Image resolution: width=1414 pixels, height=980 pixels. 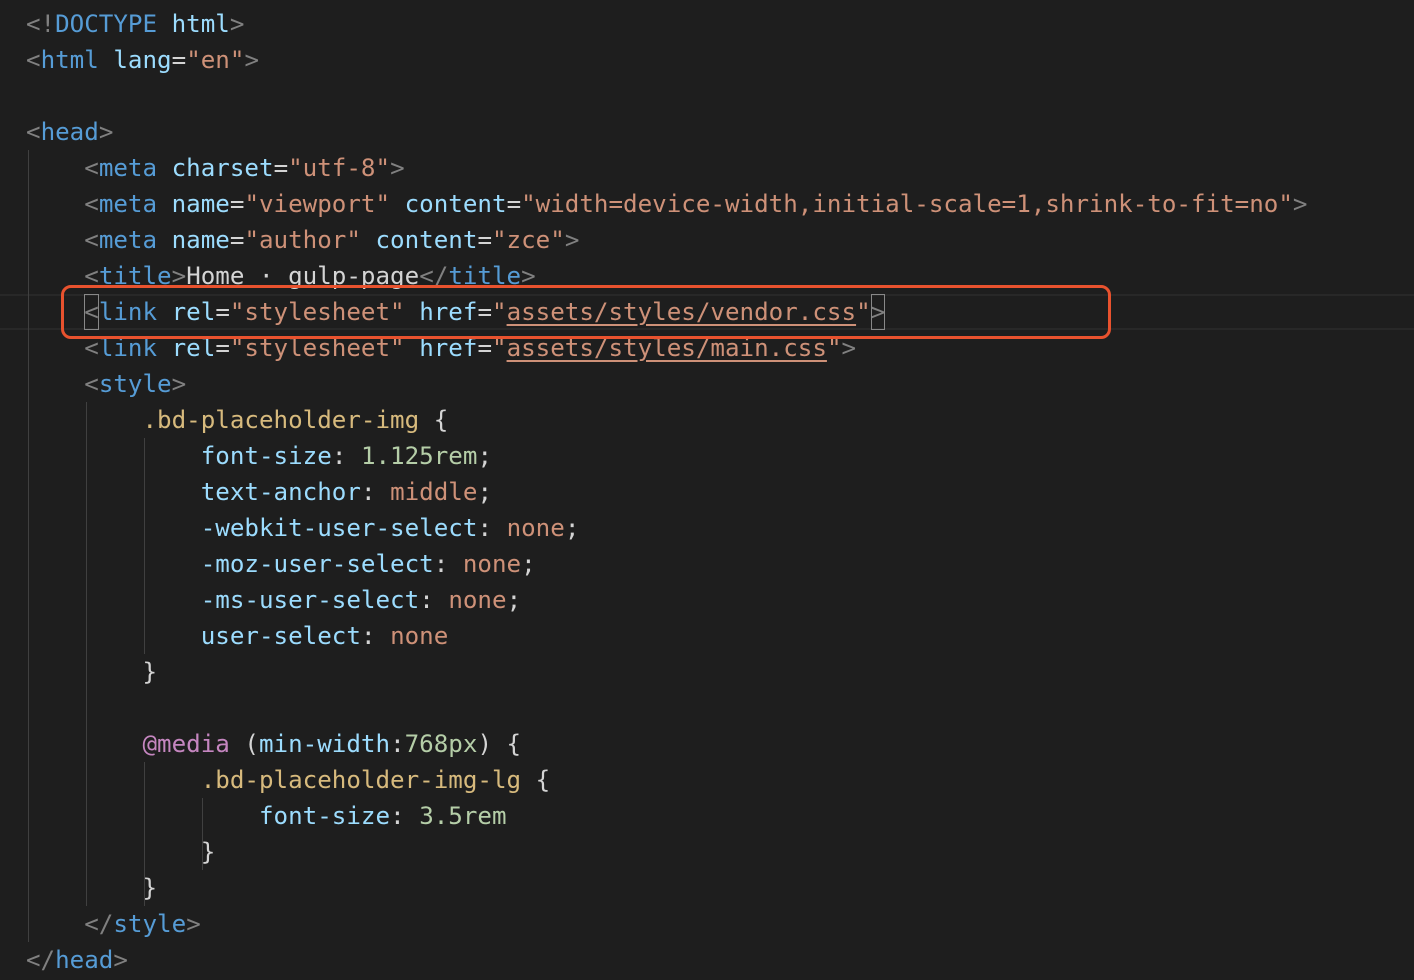 What do you see at coordinates (266, 456) in the screenshot?
I see `code-token: font-size` at bounding box center [266, 456].